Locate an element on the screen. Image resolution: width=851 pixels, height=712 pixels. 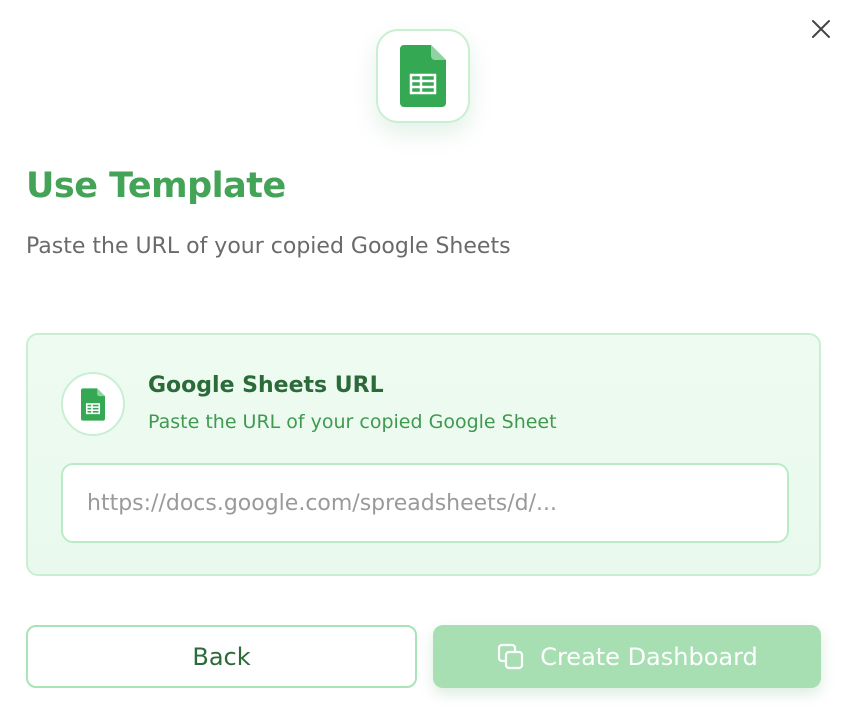
create-dashboard-button: Create Dashboard is located at coordinates (627, 656).